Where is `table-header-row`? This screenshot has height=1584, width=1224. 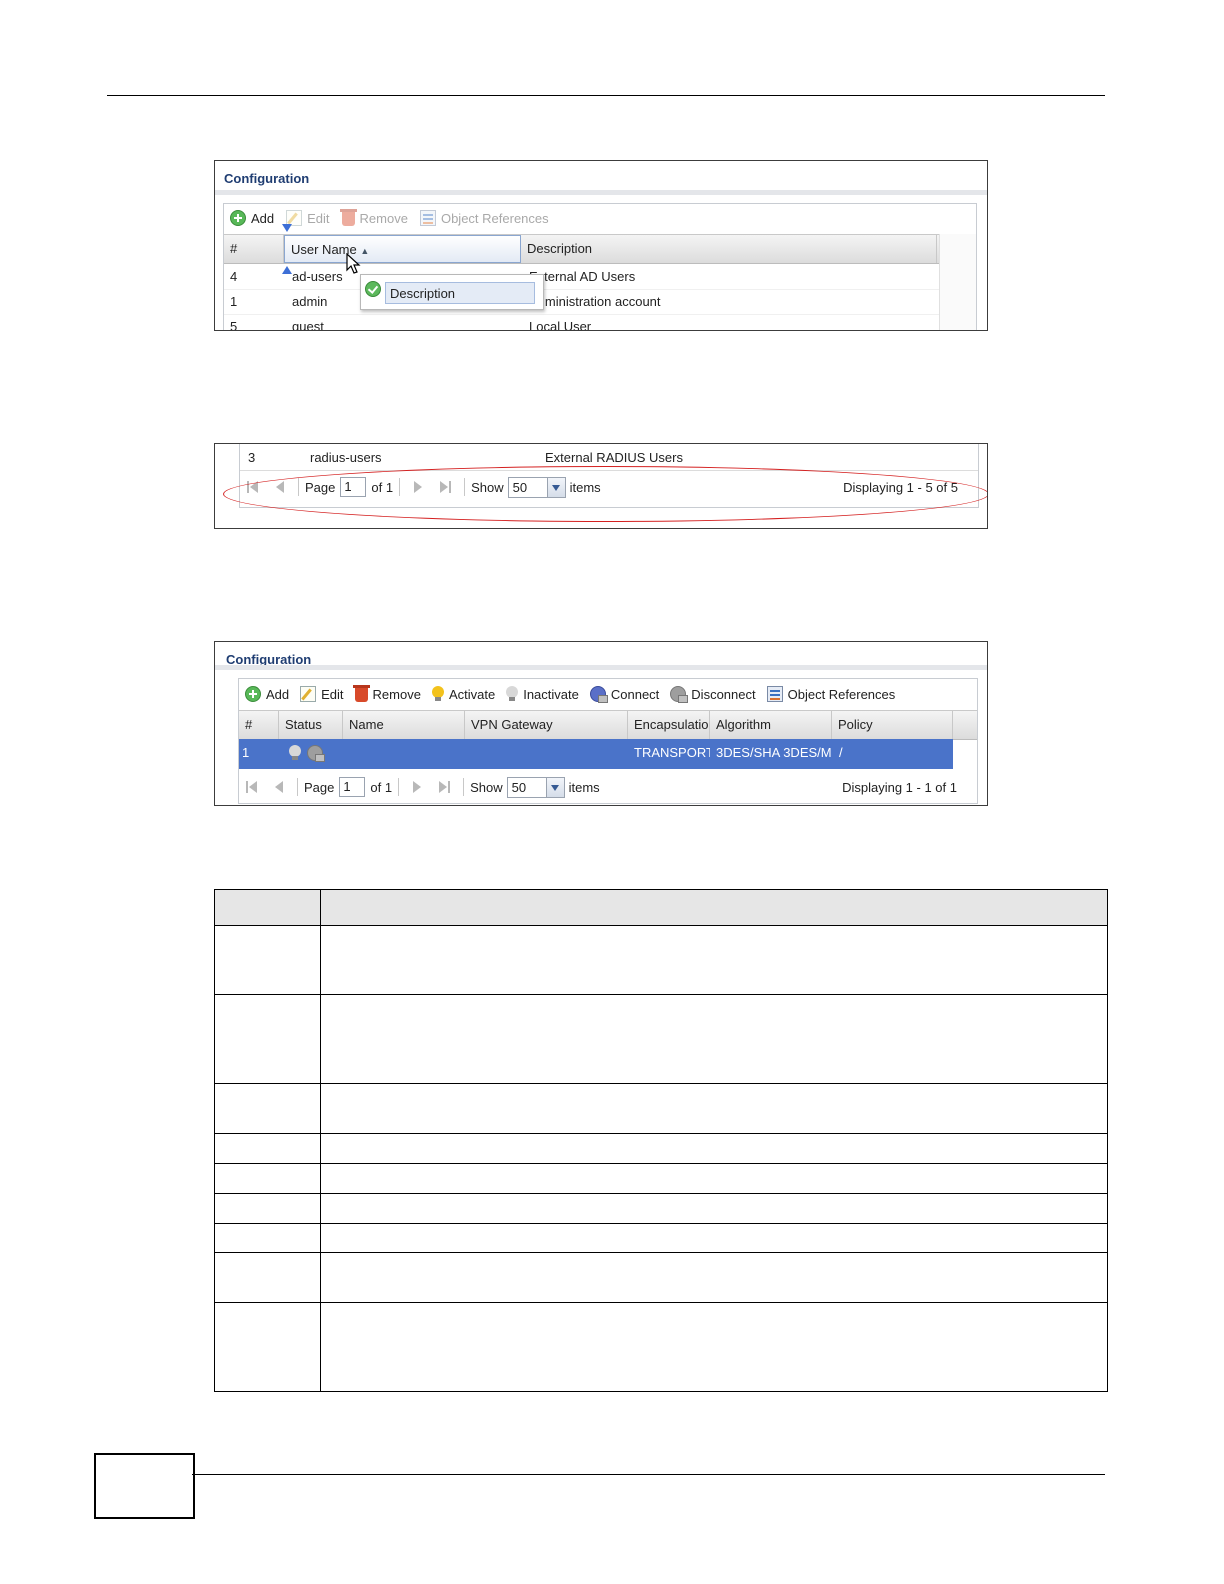 table-header-row is located at coordinates (661, 907).